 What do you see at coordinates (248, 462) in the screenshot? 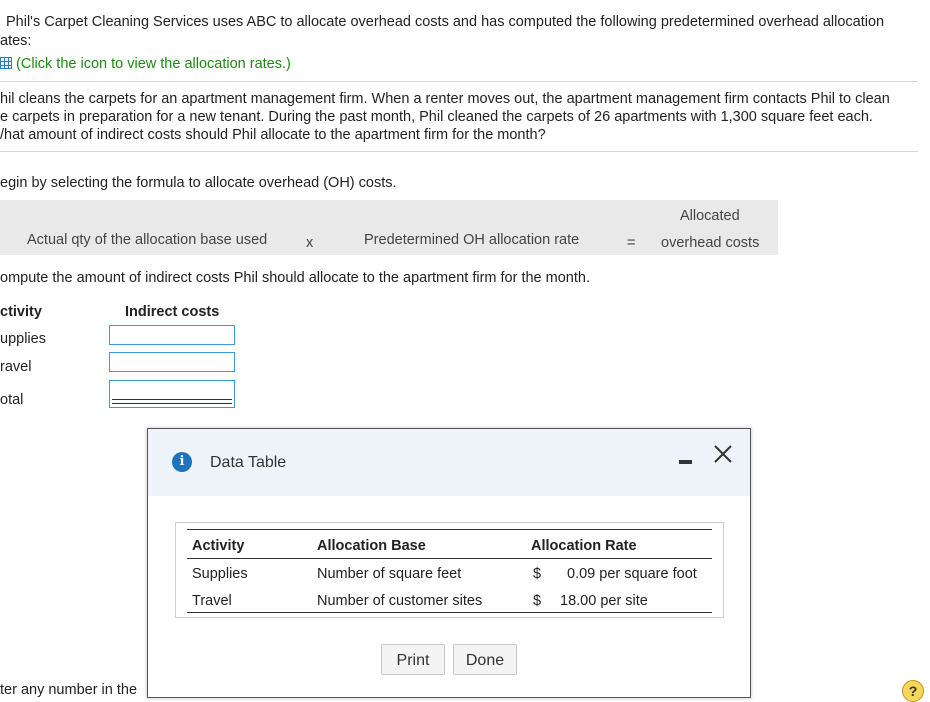
I see `dialog-title: Data Table` at bounding box center [248, 462].